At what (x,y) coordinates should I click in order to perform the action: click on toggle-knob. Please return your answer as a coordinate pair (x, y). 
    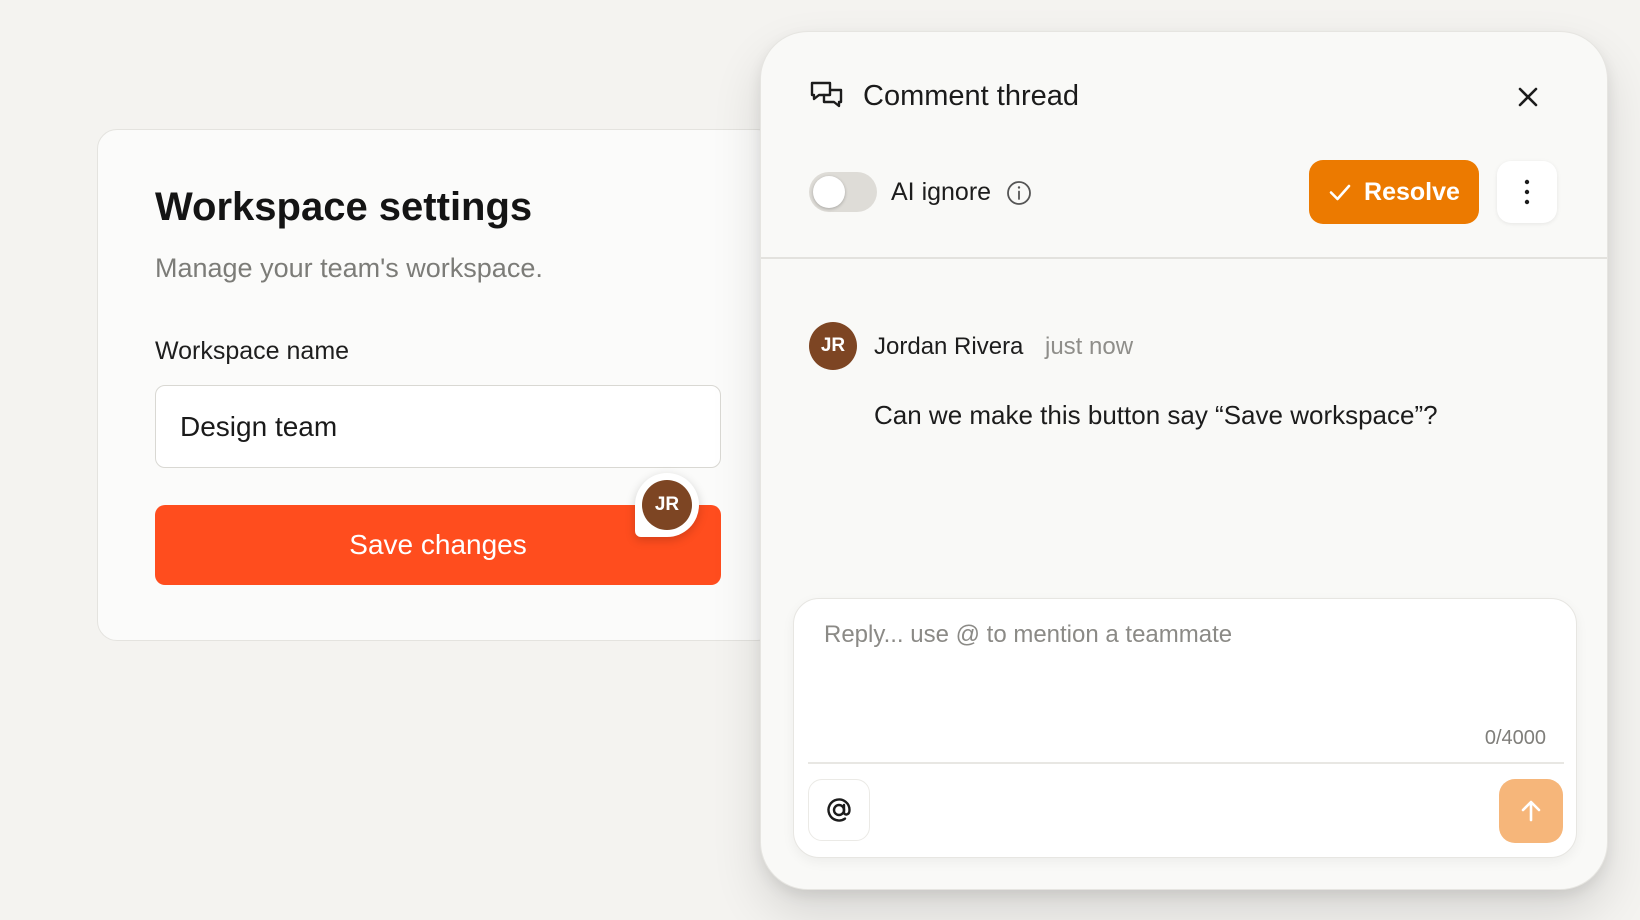
    Looking at the image, I should click on (829, 192).